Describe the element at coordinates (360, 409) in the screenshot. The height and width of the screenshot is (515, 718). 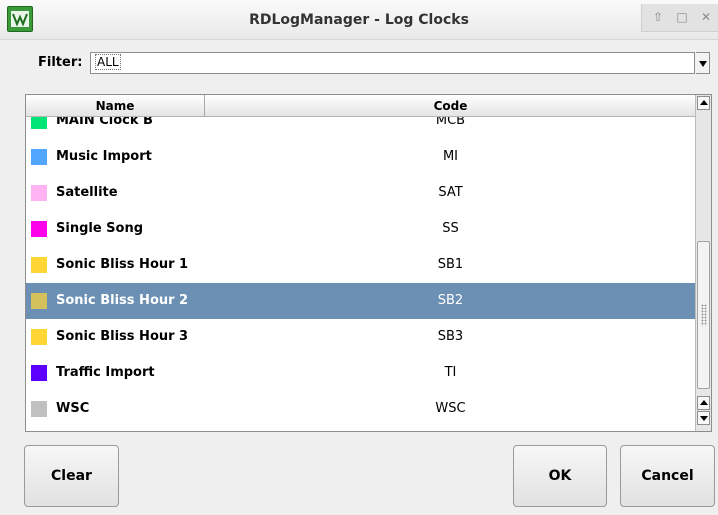
I see `table-row: WSC WSC` at that location.